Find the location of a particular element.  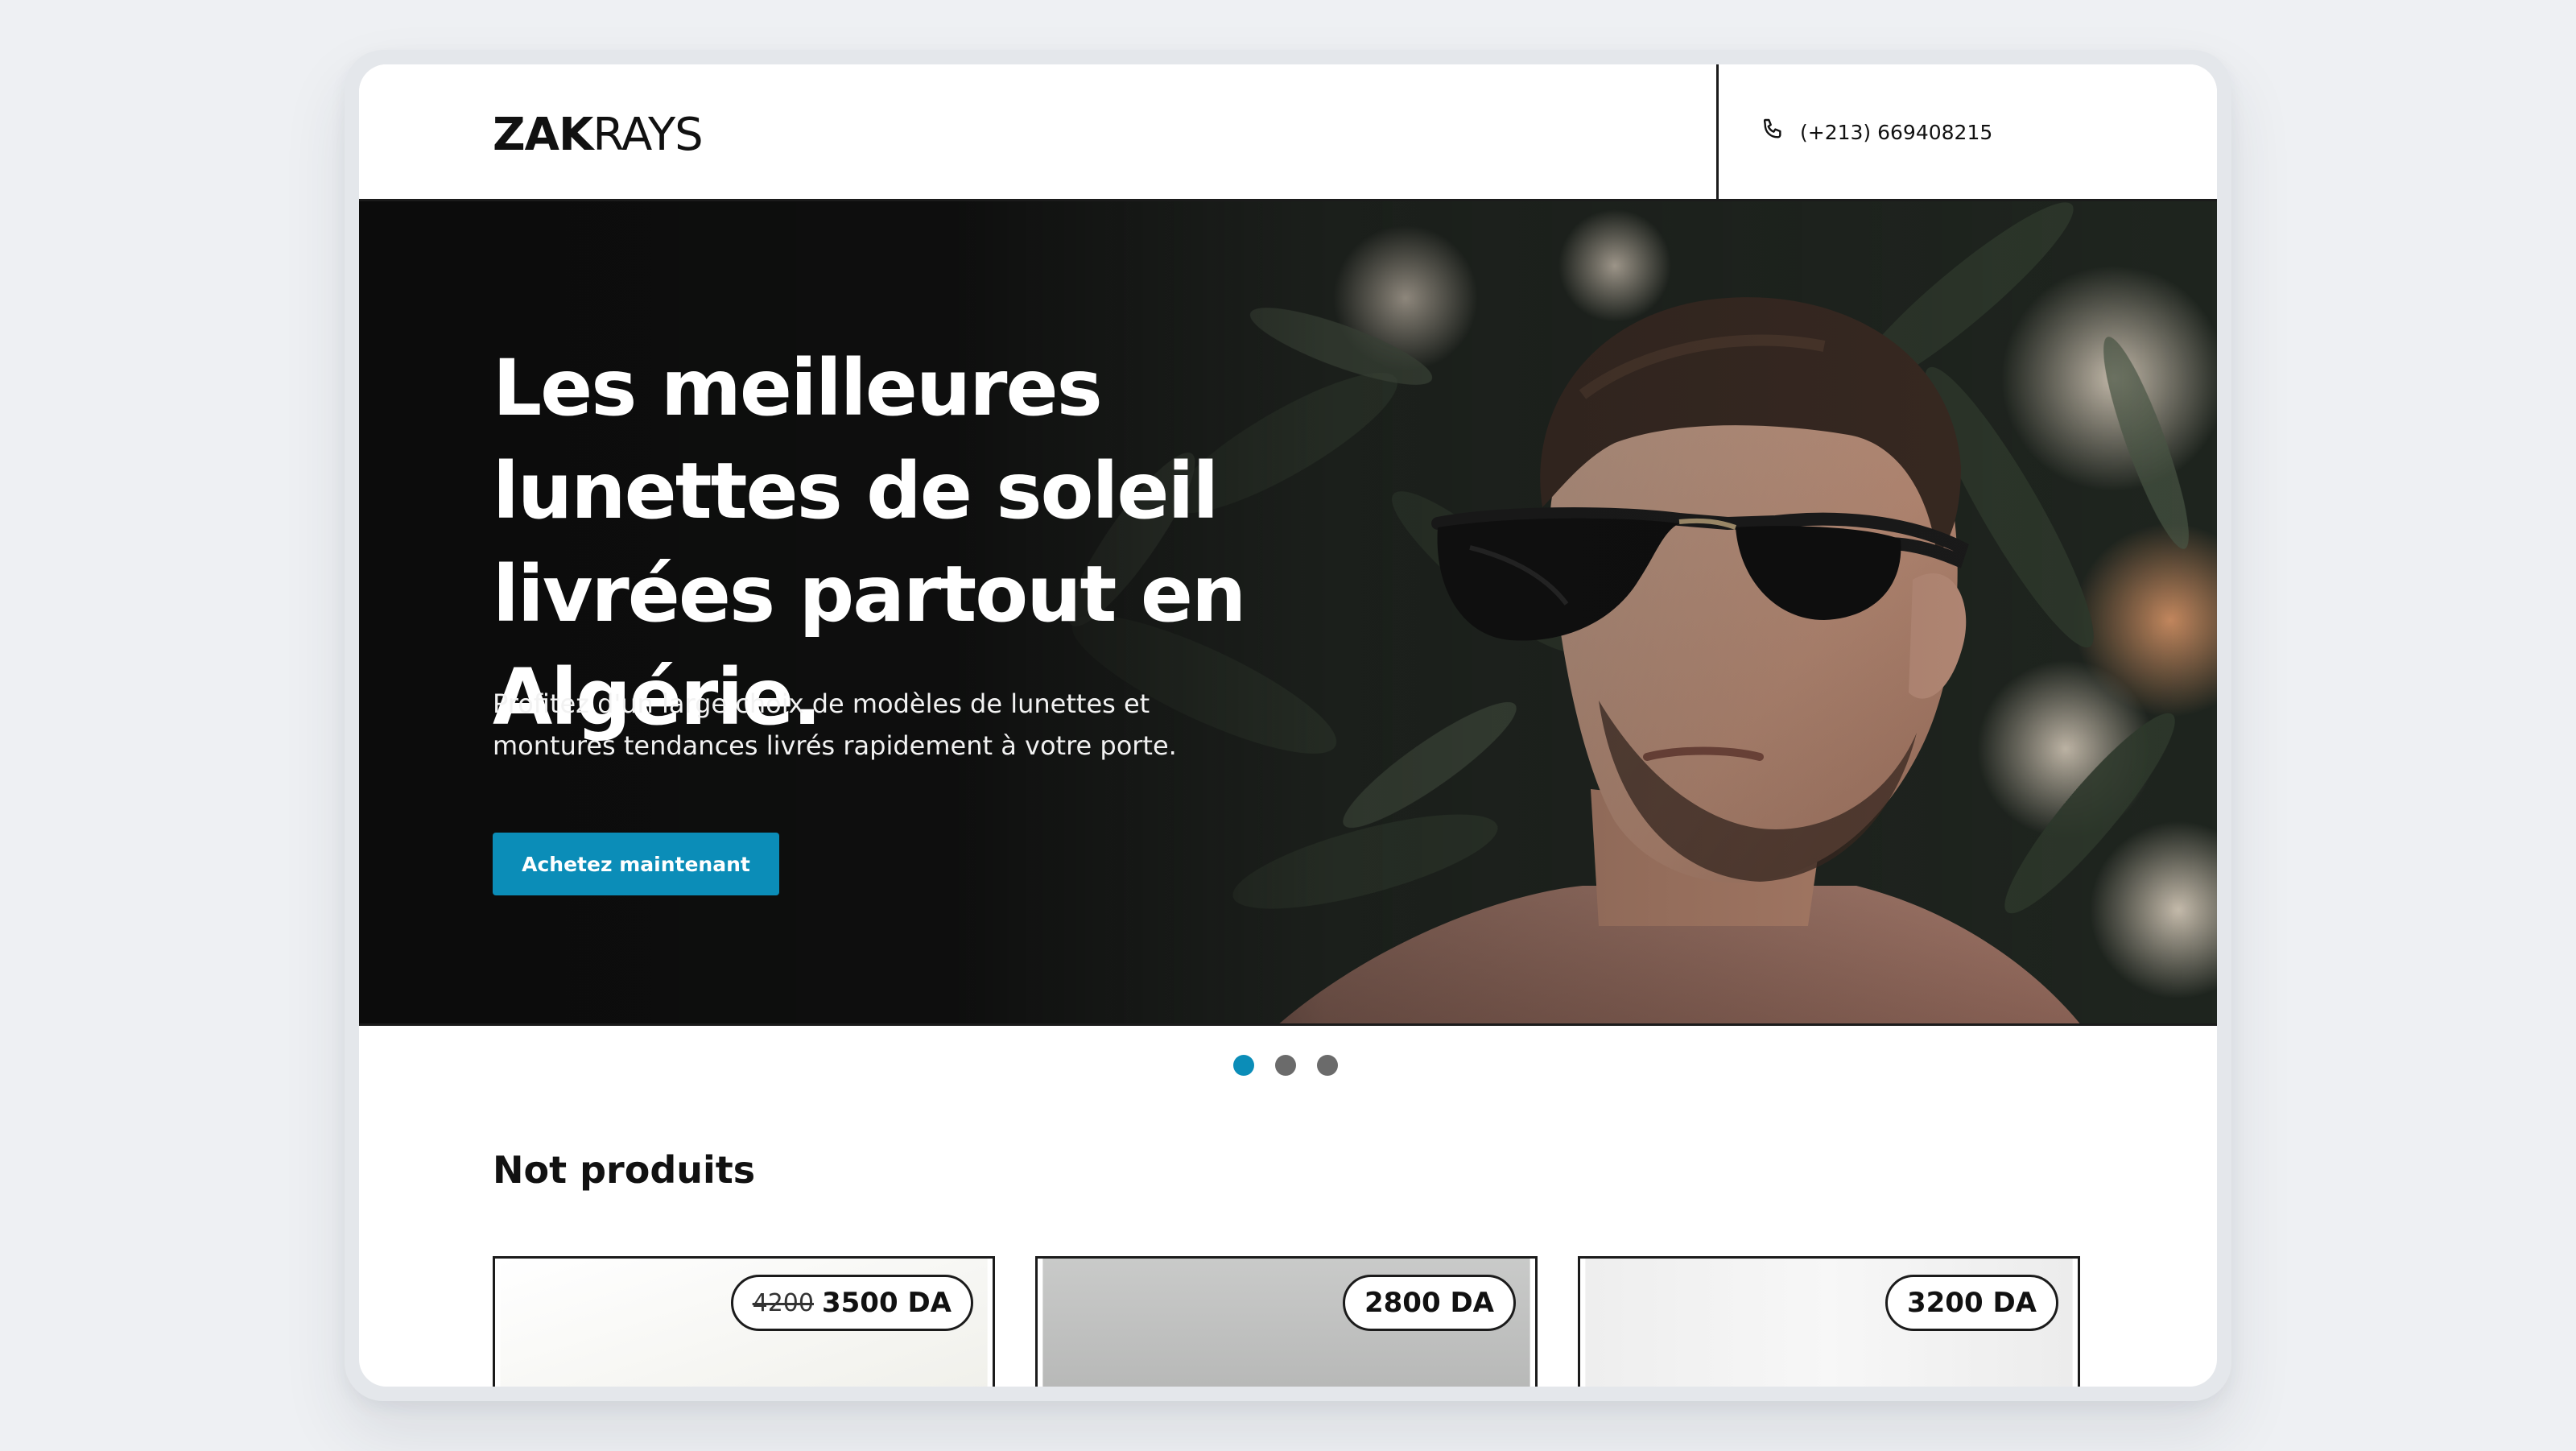

logo-bold-part: ZAK is located at coordinates (543, 135).